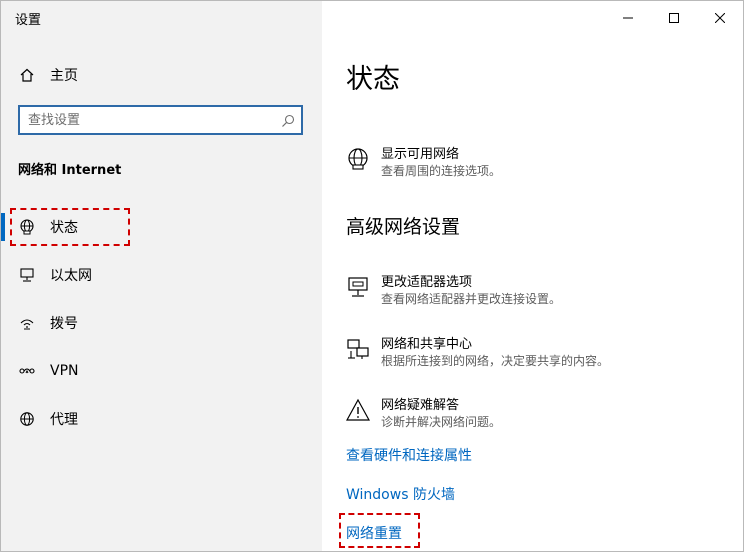  I want to click on minimize-icon, so click(628, 18).